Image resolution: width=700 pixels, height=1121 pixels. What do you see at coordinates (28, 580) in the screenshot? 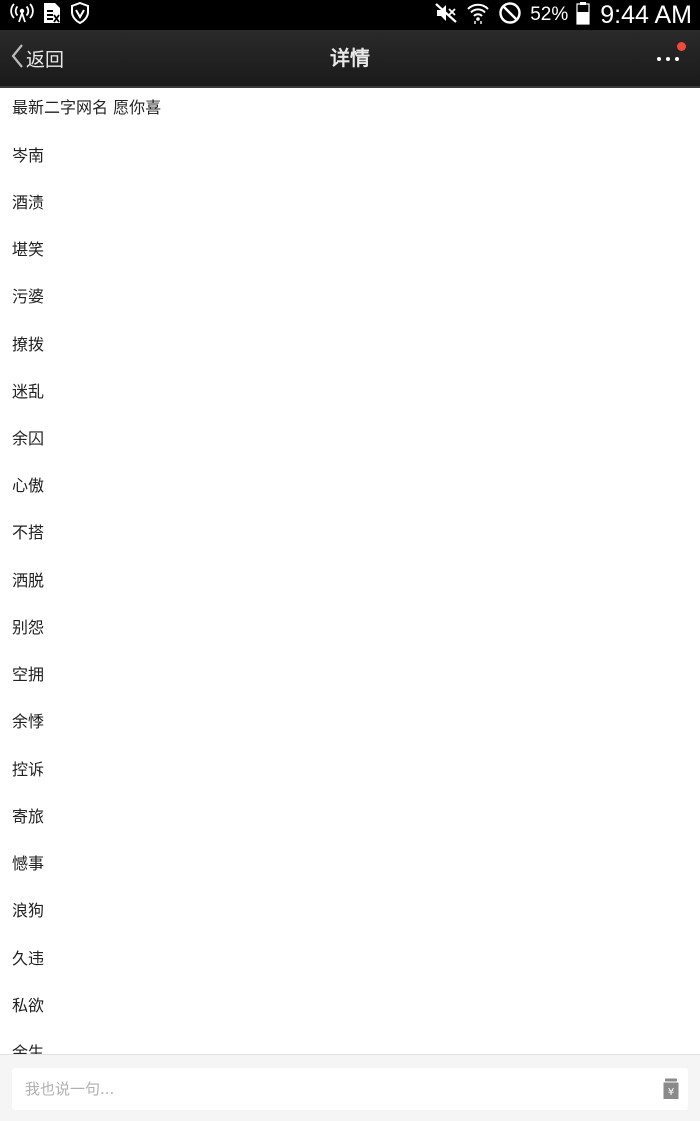
I see `list-item: 洒脱` at bounding box center [28, 580].